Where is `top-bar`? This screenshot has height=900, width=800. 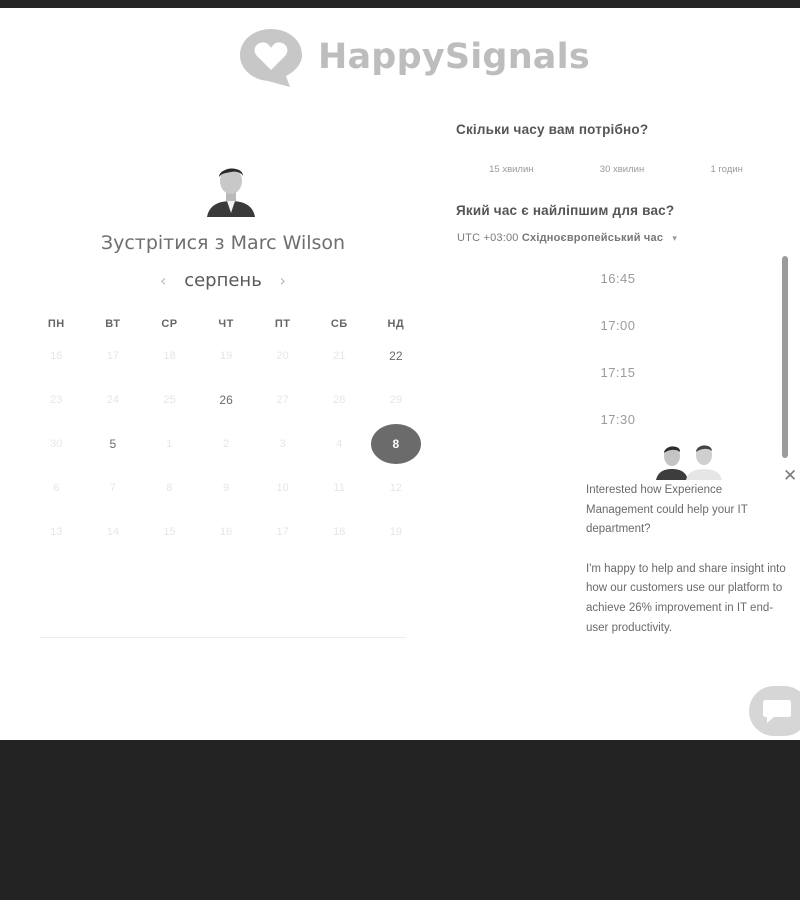 top-bar is located at coordinates (400, 4).